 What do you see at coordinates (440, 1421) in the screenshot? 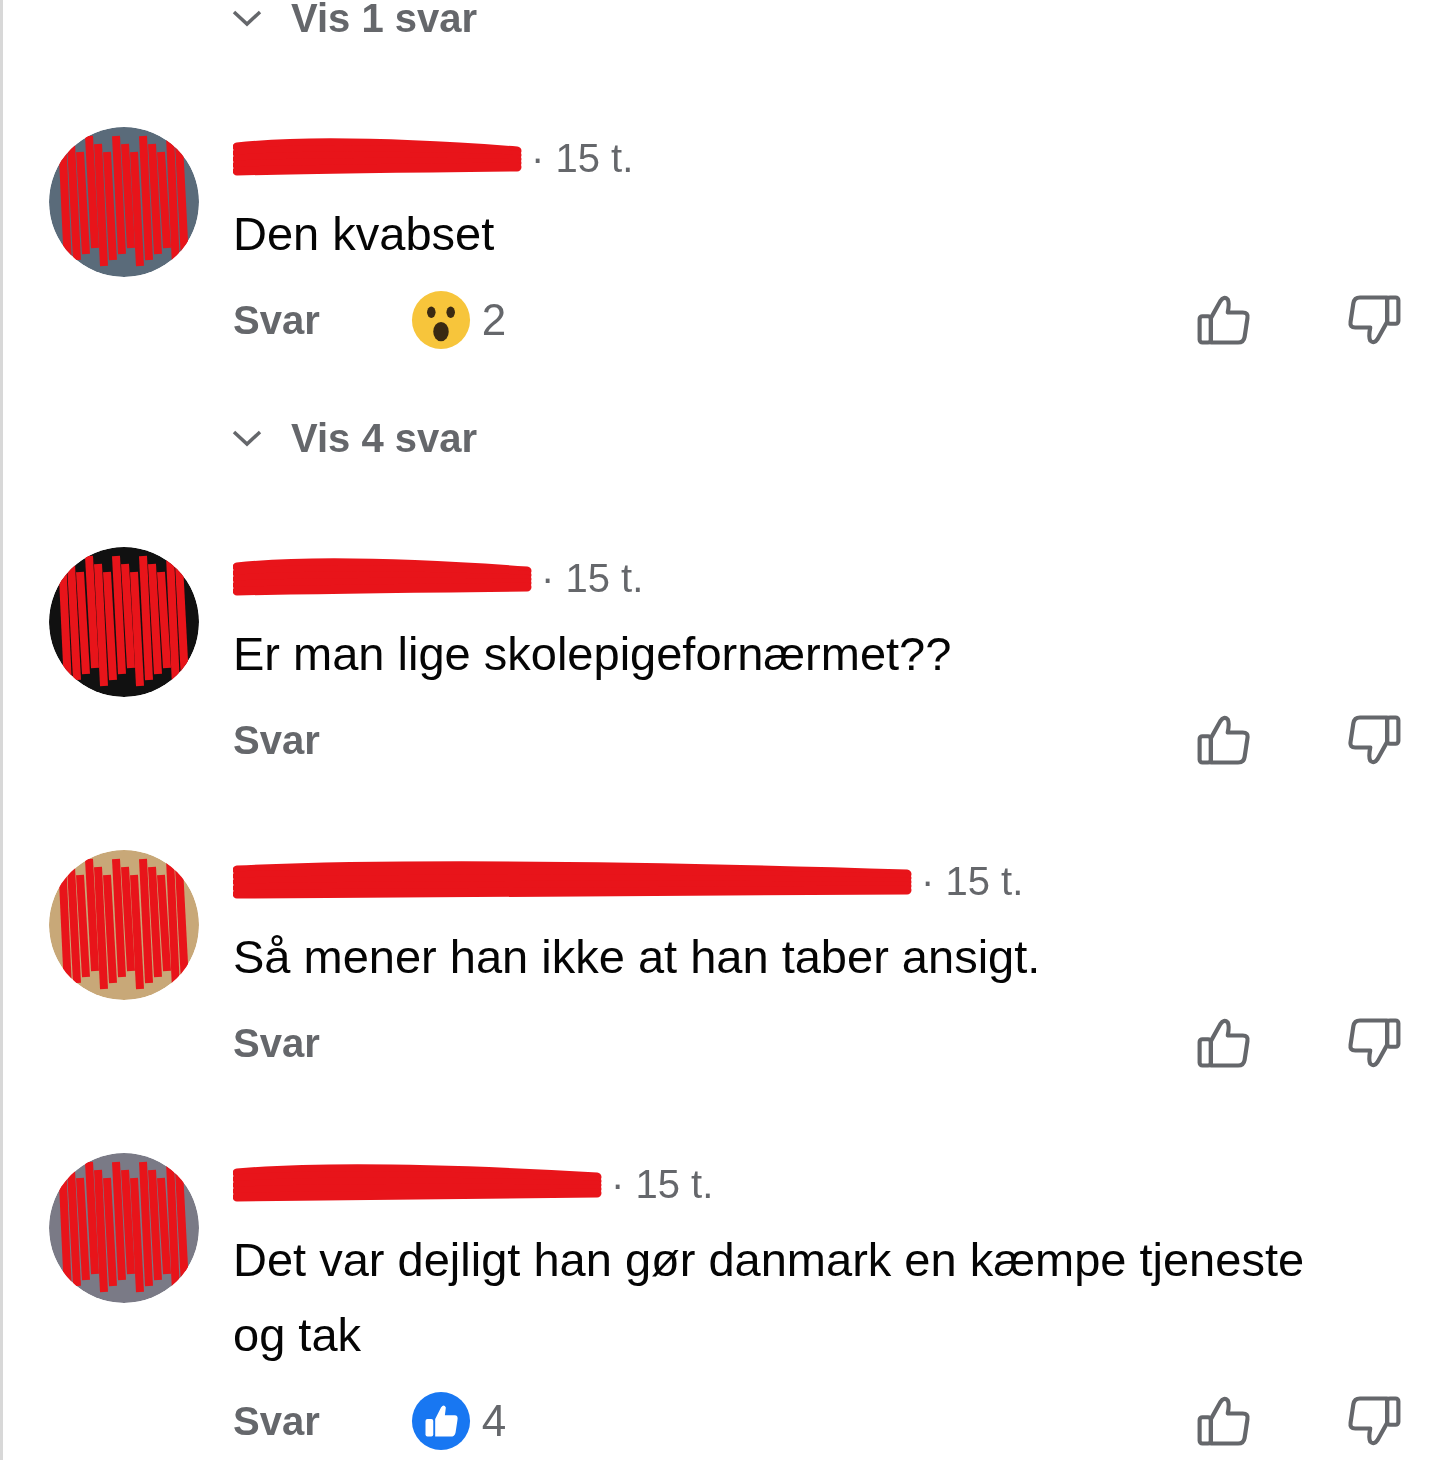
I see `like-icon` at bounding box center [440, 1421].